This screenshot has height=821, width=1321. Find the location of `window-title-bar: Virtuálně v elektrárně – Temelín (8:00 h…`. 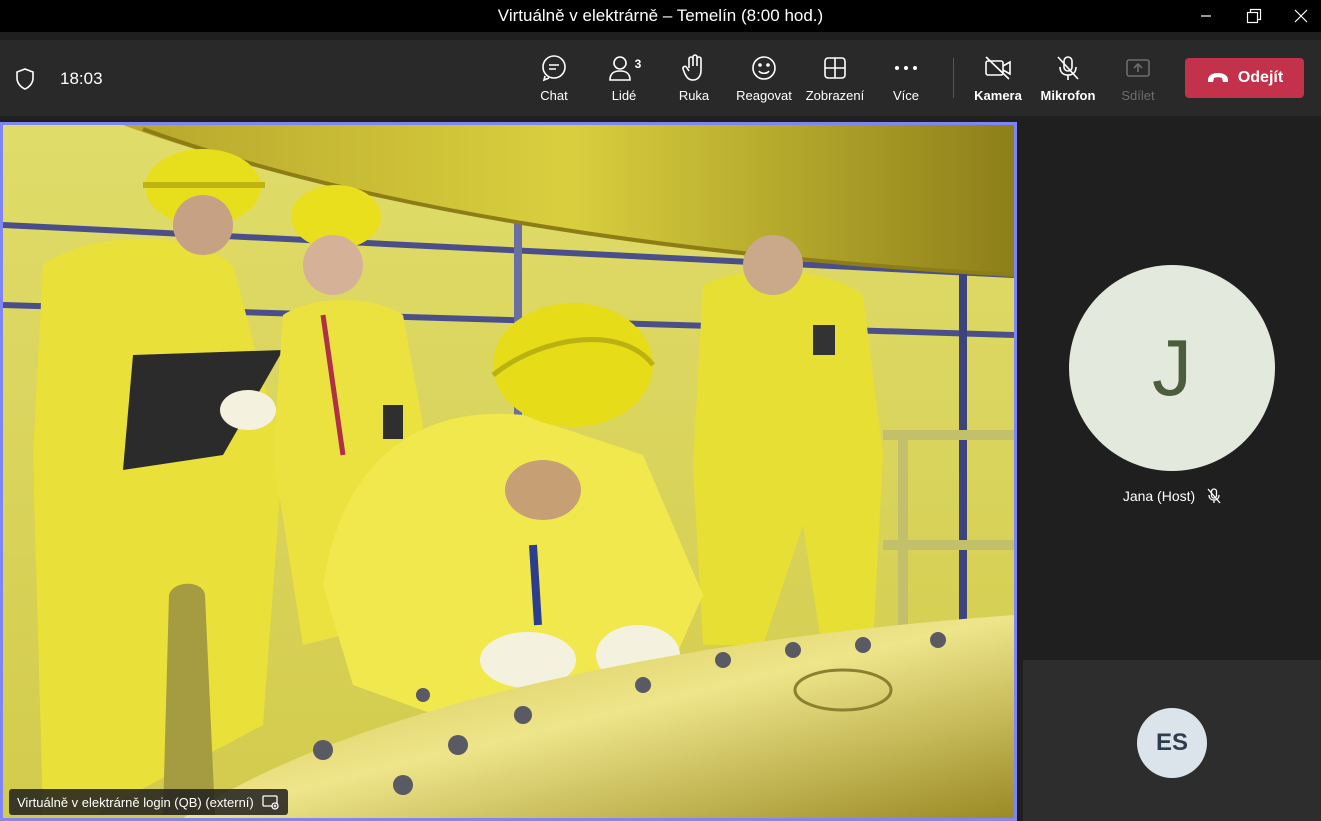

window-title-bar: Virtuálně v elektrárně – Temelín (8:00 h… is located at coordinates (660, 16).